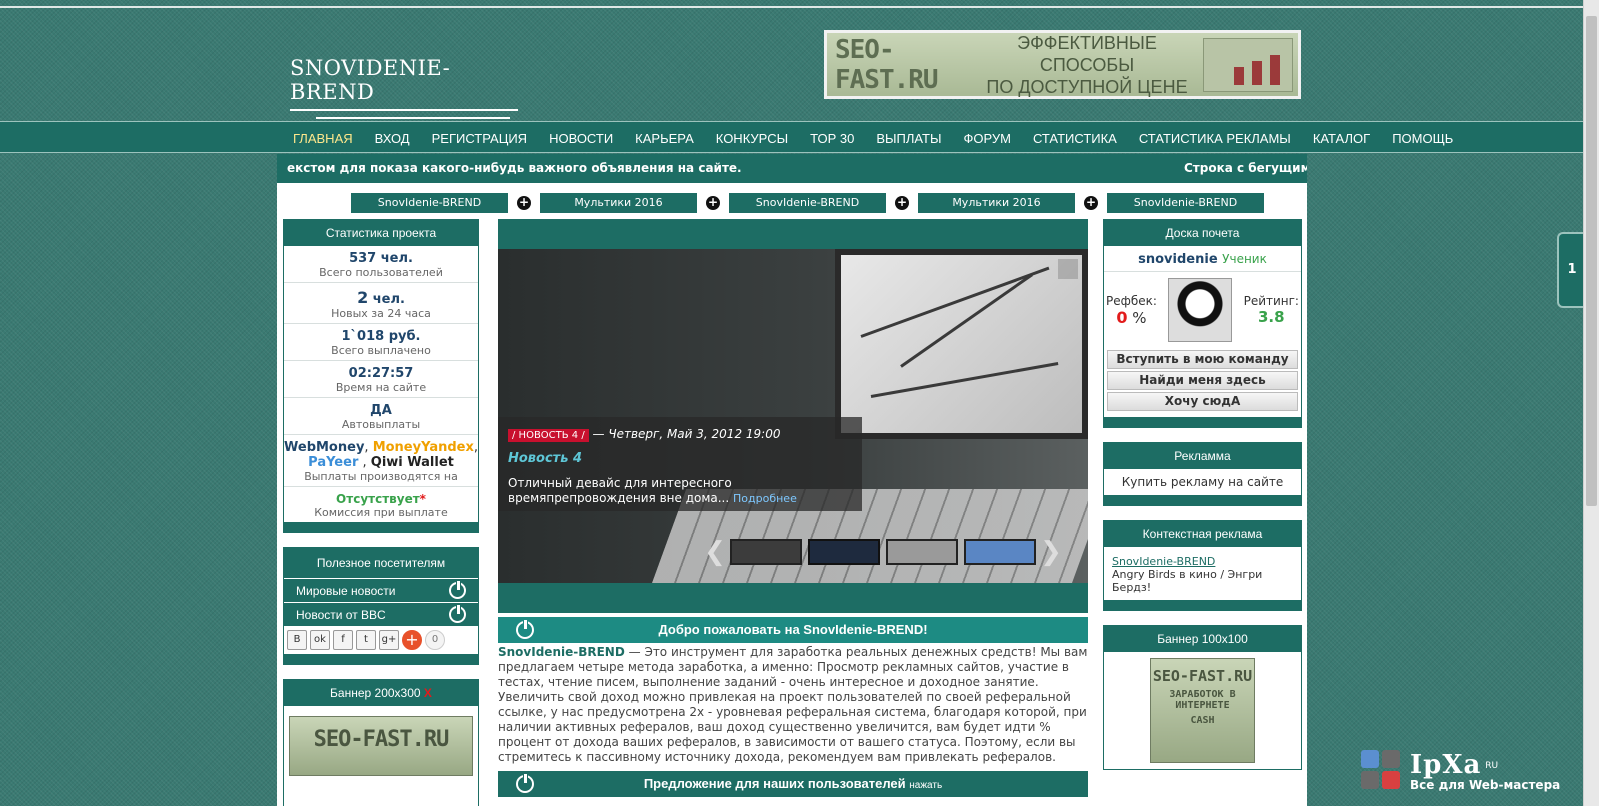 The height and width of the screenshot is (806, 1599). What do you see at coordinates (752, 138) in the screenshot?
I see `nav-contests: КОНКУРСЫ` at bounding box center [752, 138].